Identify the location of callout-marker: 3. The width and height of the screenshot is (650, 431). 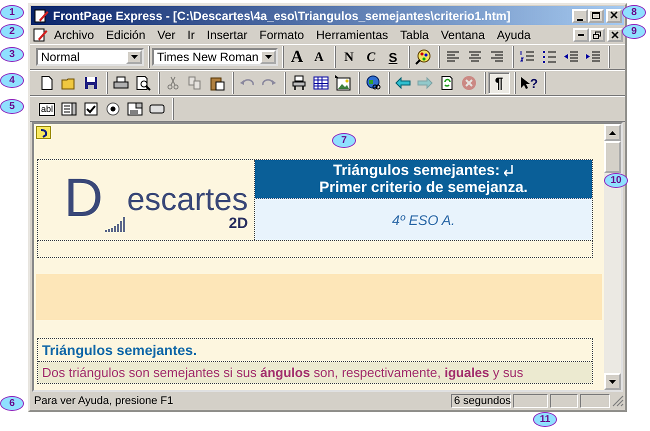
(12, 54).